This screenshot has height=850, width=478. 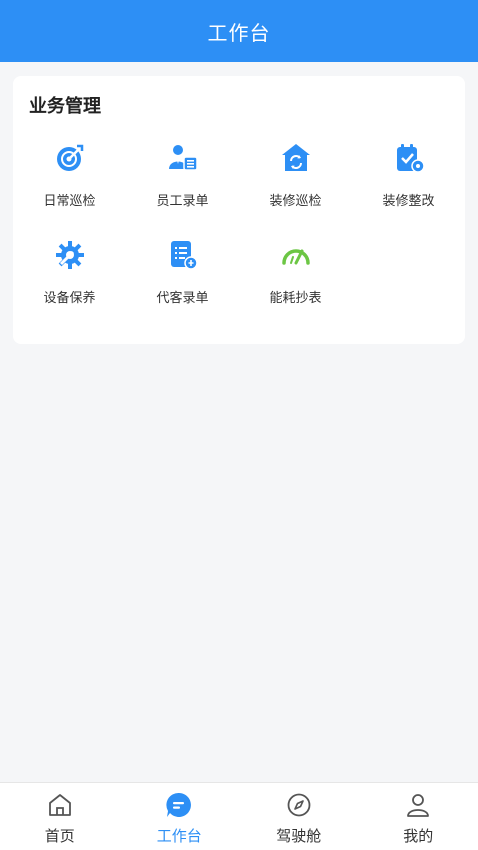 What do you see at coordinates (60, 805) in the screenshot?
I see `home-icon` at bounding box center [60, 805].